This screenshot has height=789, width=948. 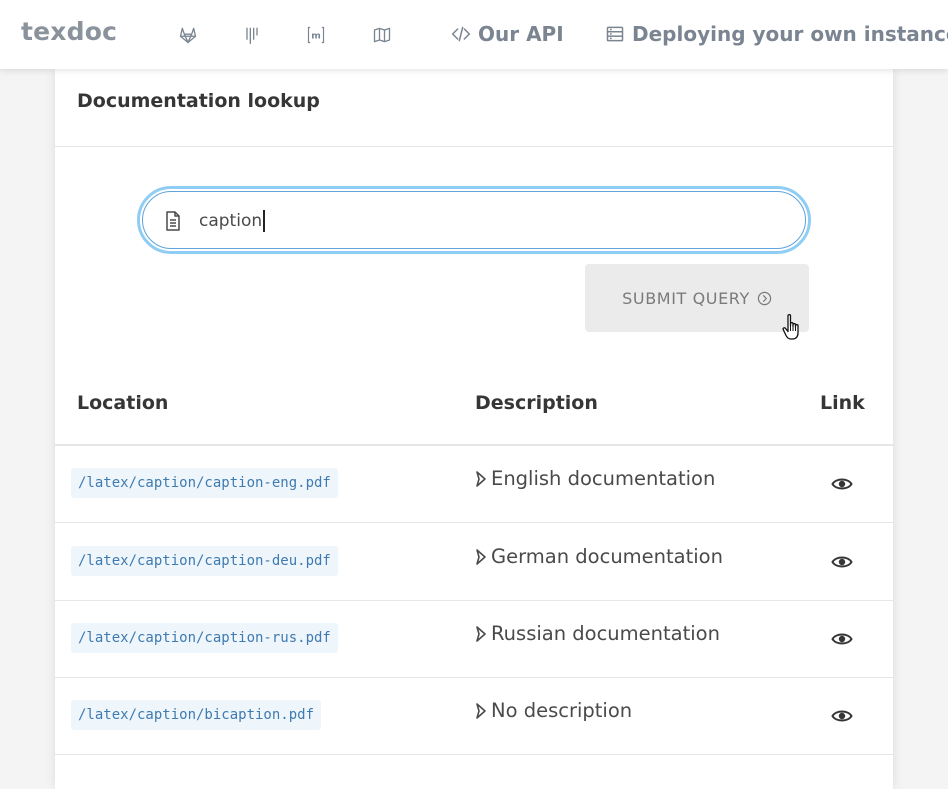 I want to click on description-toggle: English documentation, so click(x=594, y=478).